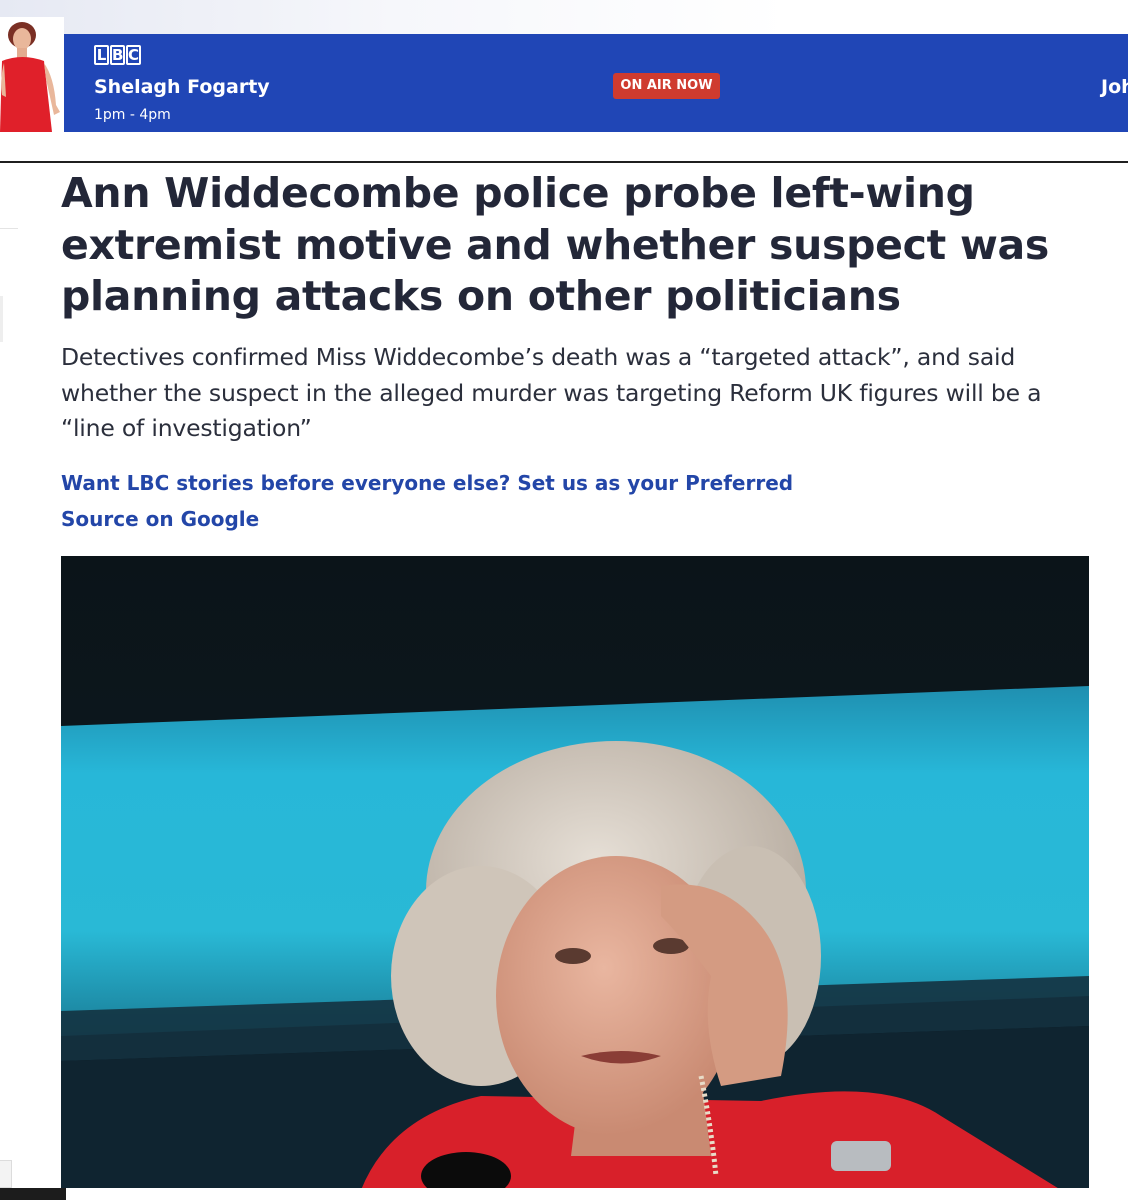  Describe the element at coordinates (666, 86) in the screenshot. I see `on-air-badge: ON AIR NOW` at that location.